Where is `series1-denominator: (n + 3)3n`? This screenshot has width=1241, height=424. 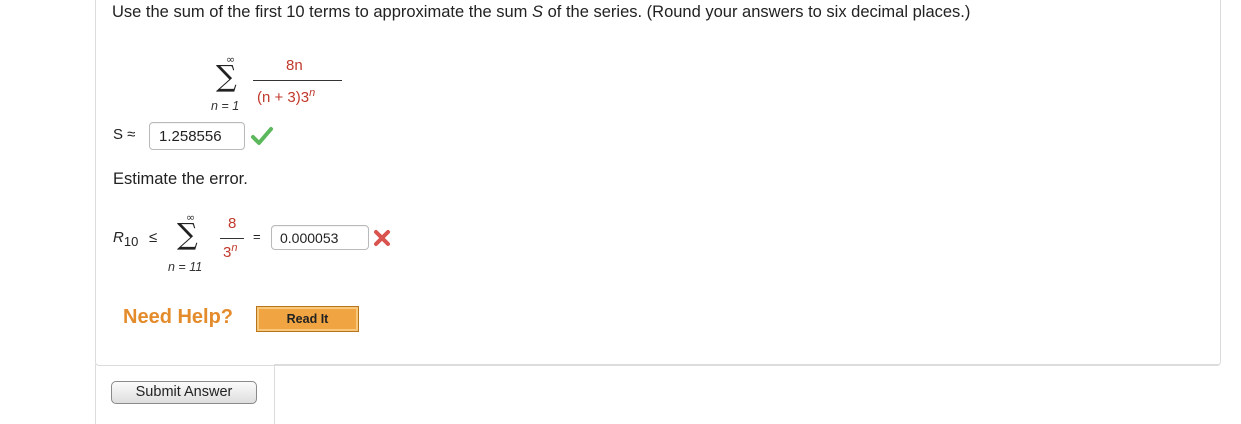 series1-denominator: (n + 3)3n is located at coordinates (286, 96).